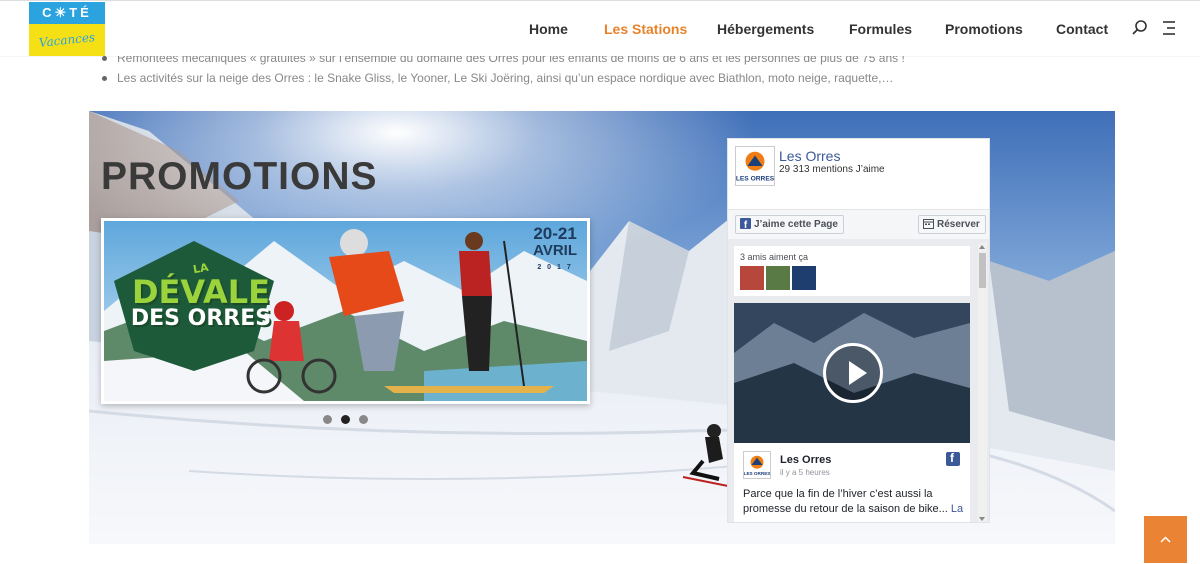 This screenshot has width=1200, height=564. What do you see at coordinates (1170, 28) in the screenshot?
I see `menu-icon` at bounding box center [1170, 28].